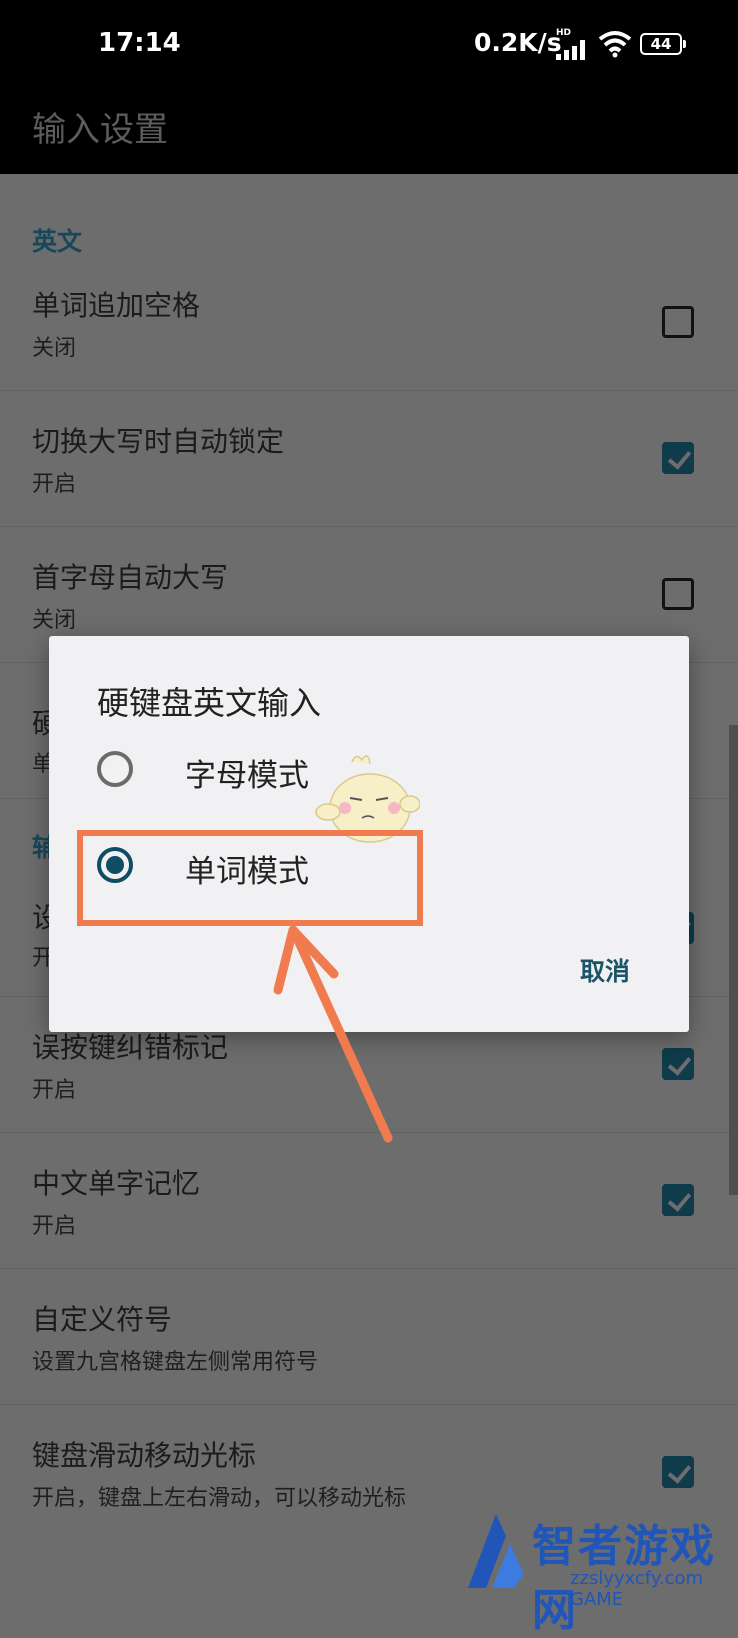 The image size is (738, 1638). What do you see at coordinates (100, 130) in the screenshot?
I see `page-title: 输入设置` at bounding box center [100, 130].